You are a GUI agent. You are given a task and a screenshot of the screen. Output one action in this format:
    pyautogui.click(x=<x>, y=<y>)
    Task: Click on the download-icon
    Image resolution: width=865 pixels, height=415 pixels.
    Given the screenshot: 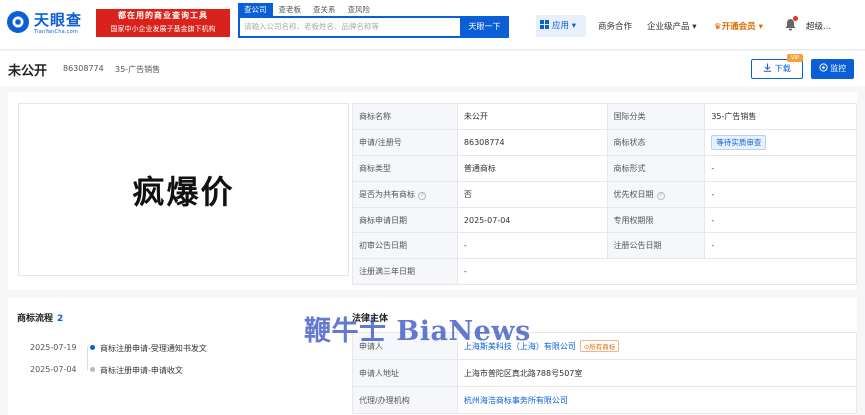 What is the action you would take?
    pyautogui.click(x=768, y=67)
    